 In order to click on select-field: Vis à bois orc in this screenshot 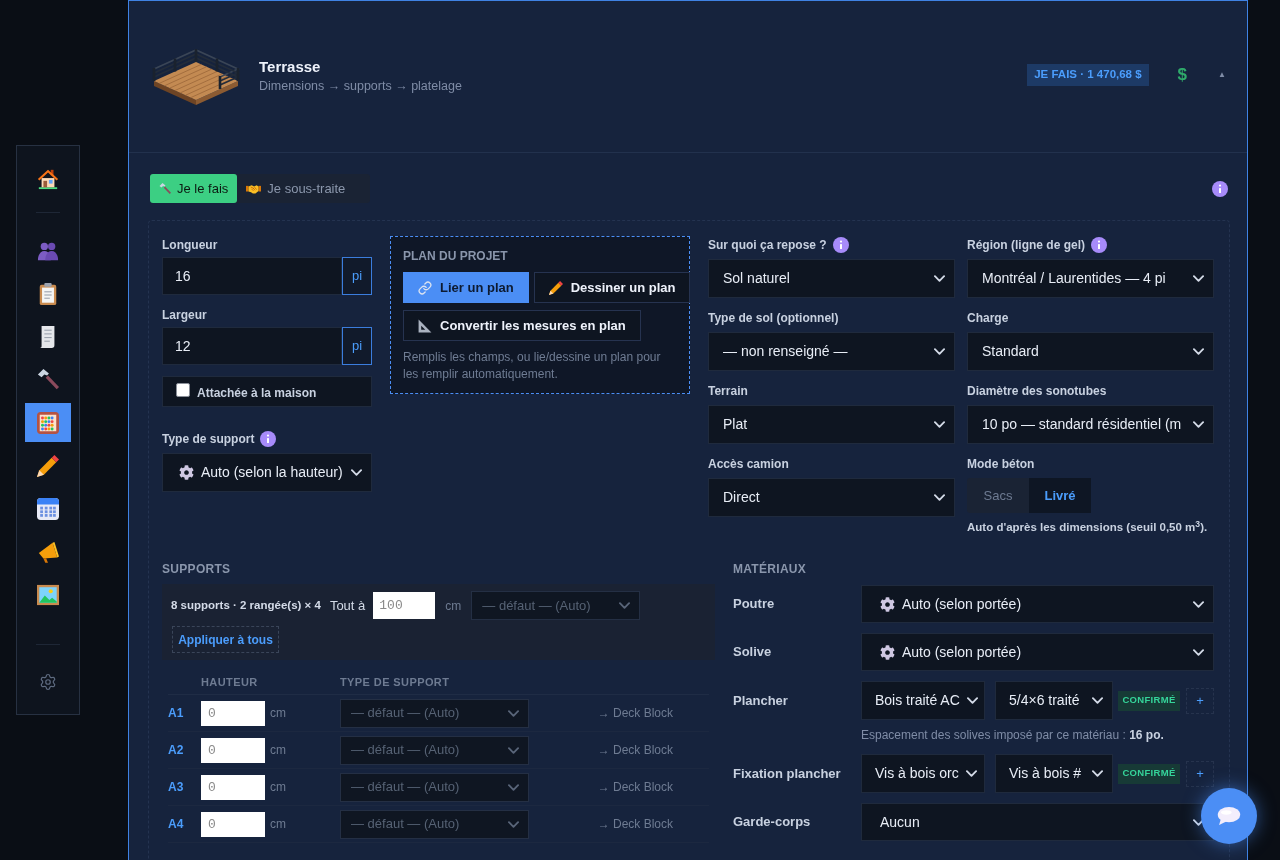, I will do `click(923, 773)`.